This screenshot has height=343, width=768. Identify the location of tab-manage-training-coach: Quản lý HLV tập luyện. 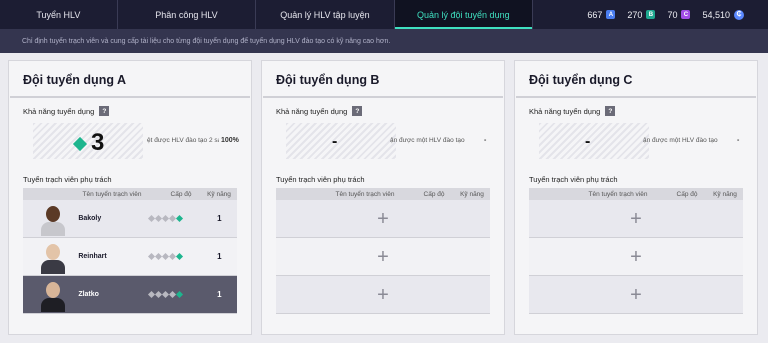
(325, 14).